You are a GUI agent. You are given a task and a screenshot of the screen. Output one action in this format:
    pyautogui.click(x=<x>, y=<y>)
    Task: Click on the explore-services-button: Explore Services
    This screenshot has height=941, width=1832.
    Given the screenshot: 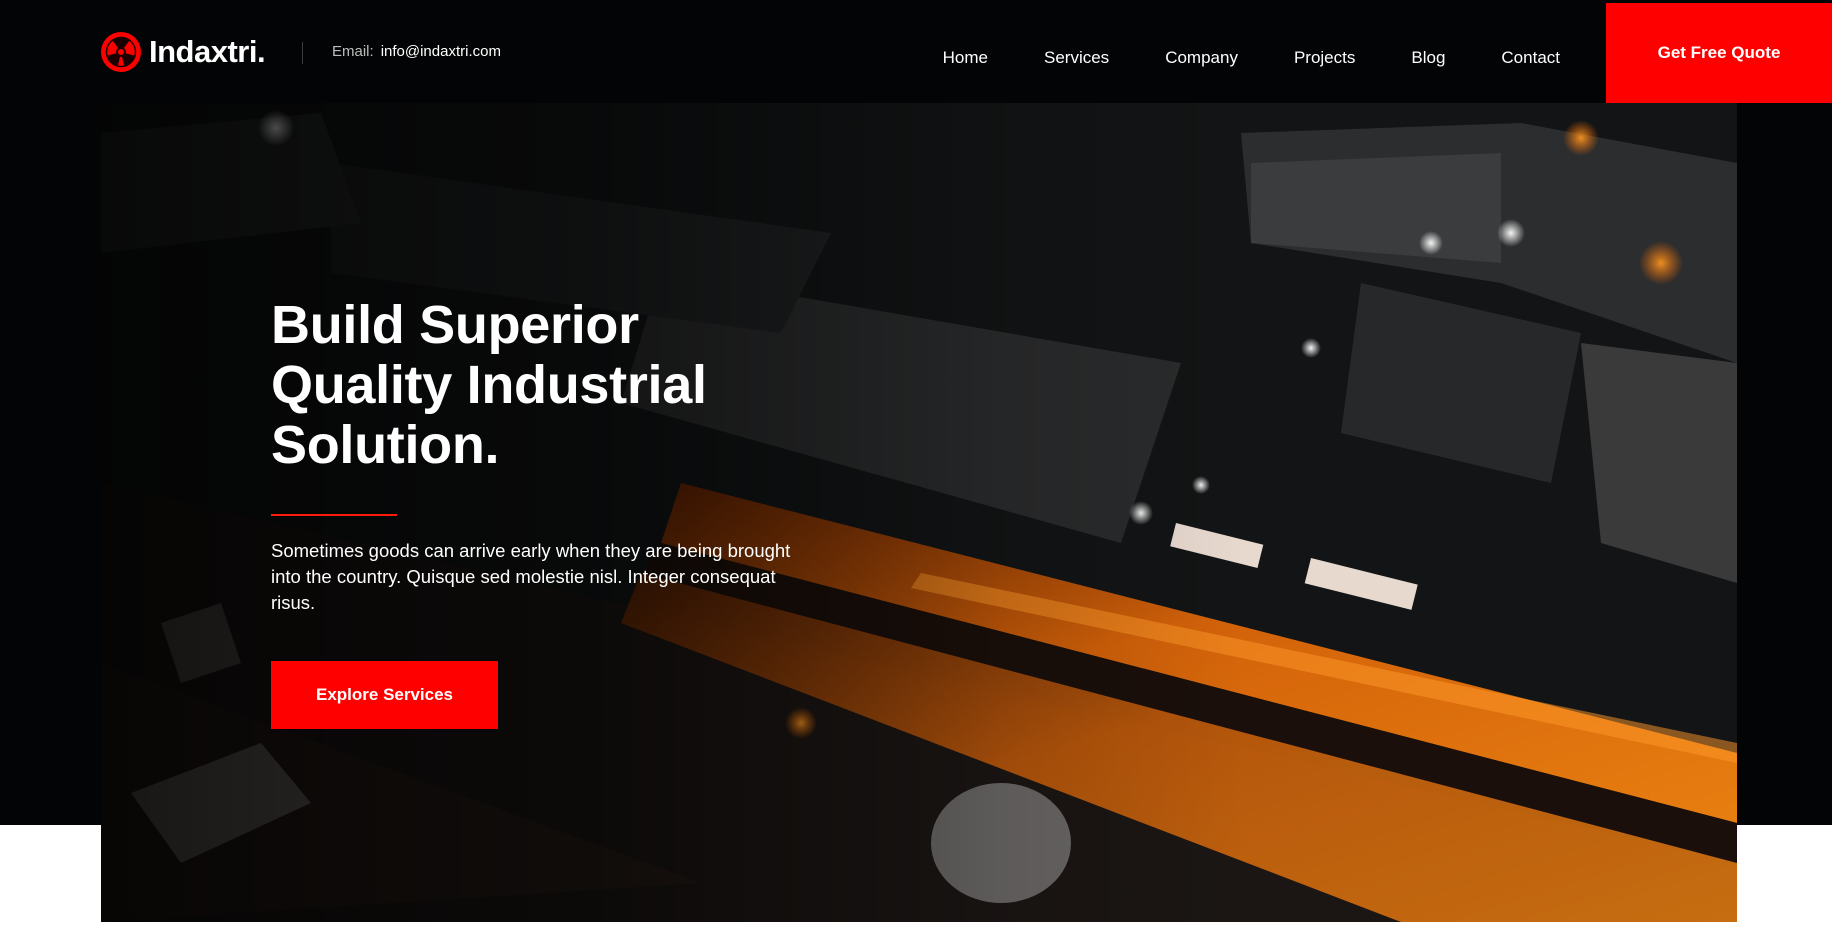 What is the action you would take?
    pyautogui.click(x=384, y=695)
    